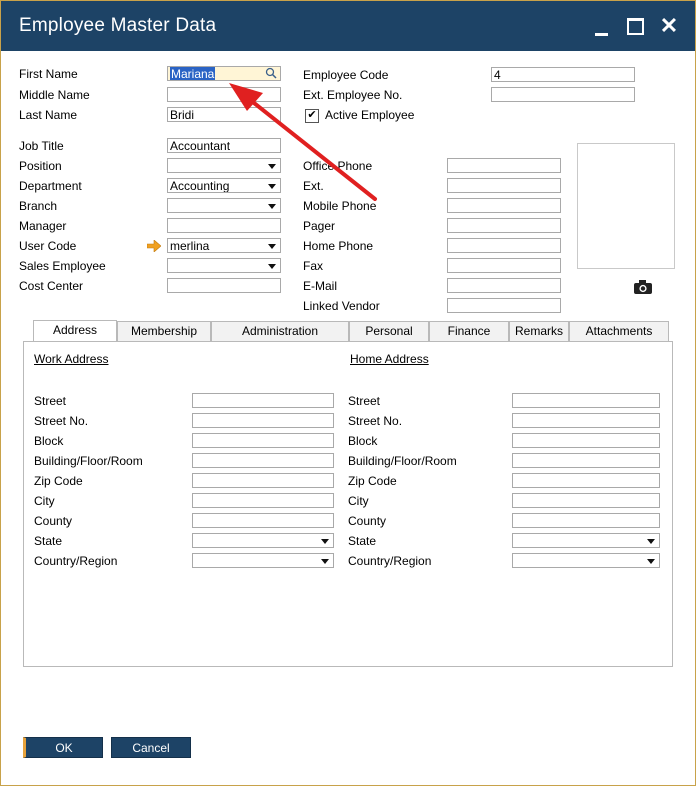  I want to click on ext-employee-no-label: Ext. Employee No., so click(353, 95).